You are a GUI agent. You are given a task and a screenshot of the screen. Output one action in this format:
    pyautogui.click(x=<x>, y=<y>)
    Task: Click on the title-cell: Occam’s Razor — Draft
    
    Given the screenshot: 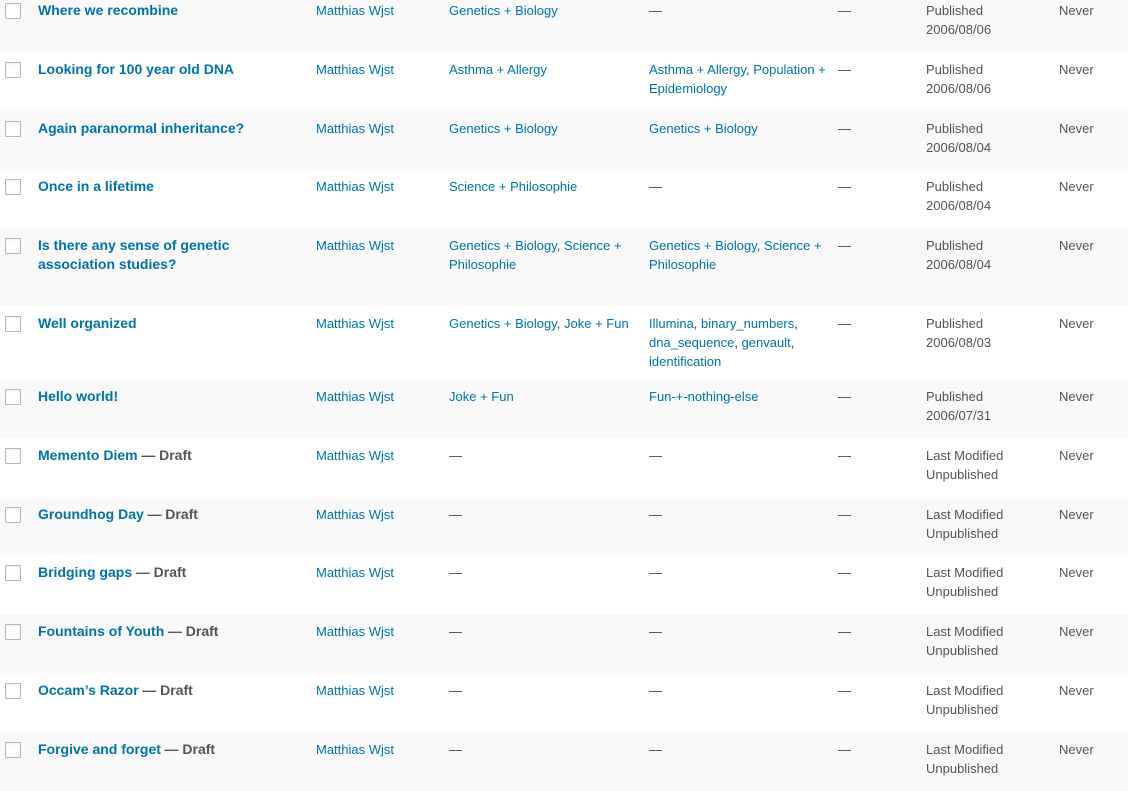 What is the action you would take?
    pyautogui.click(x=177, y=702)
    